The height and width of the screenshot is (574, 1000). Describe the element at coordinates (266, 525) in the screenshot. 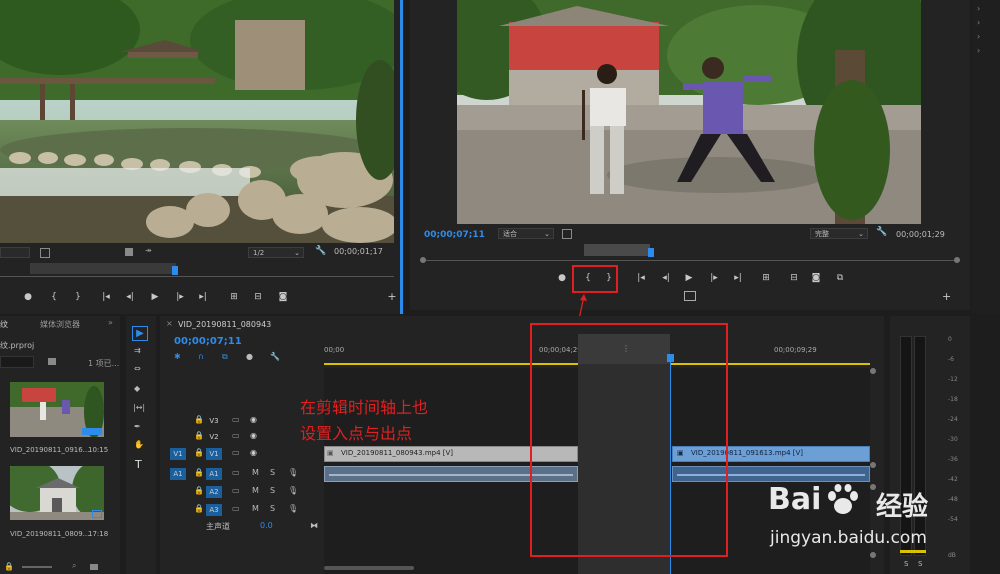

I see `master-value: 0.0` at that location.